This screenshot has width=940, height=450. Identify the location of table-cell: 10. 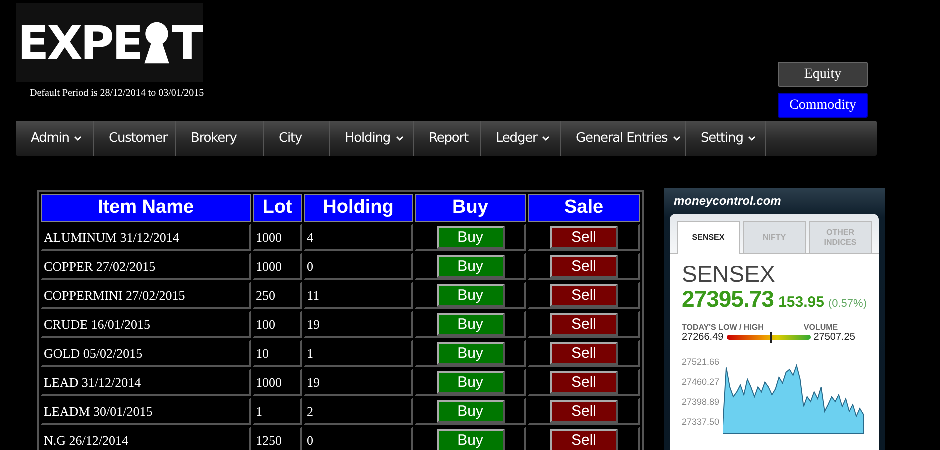
(277, 353).